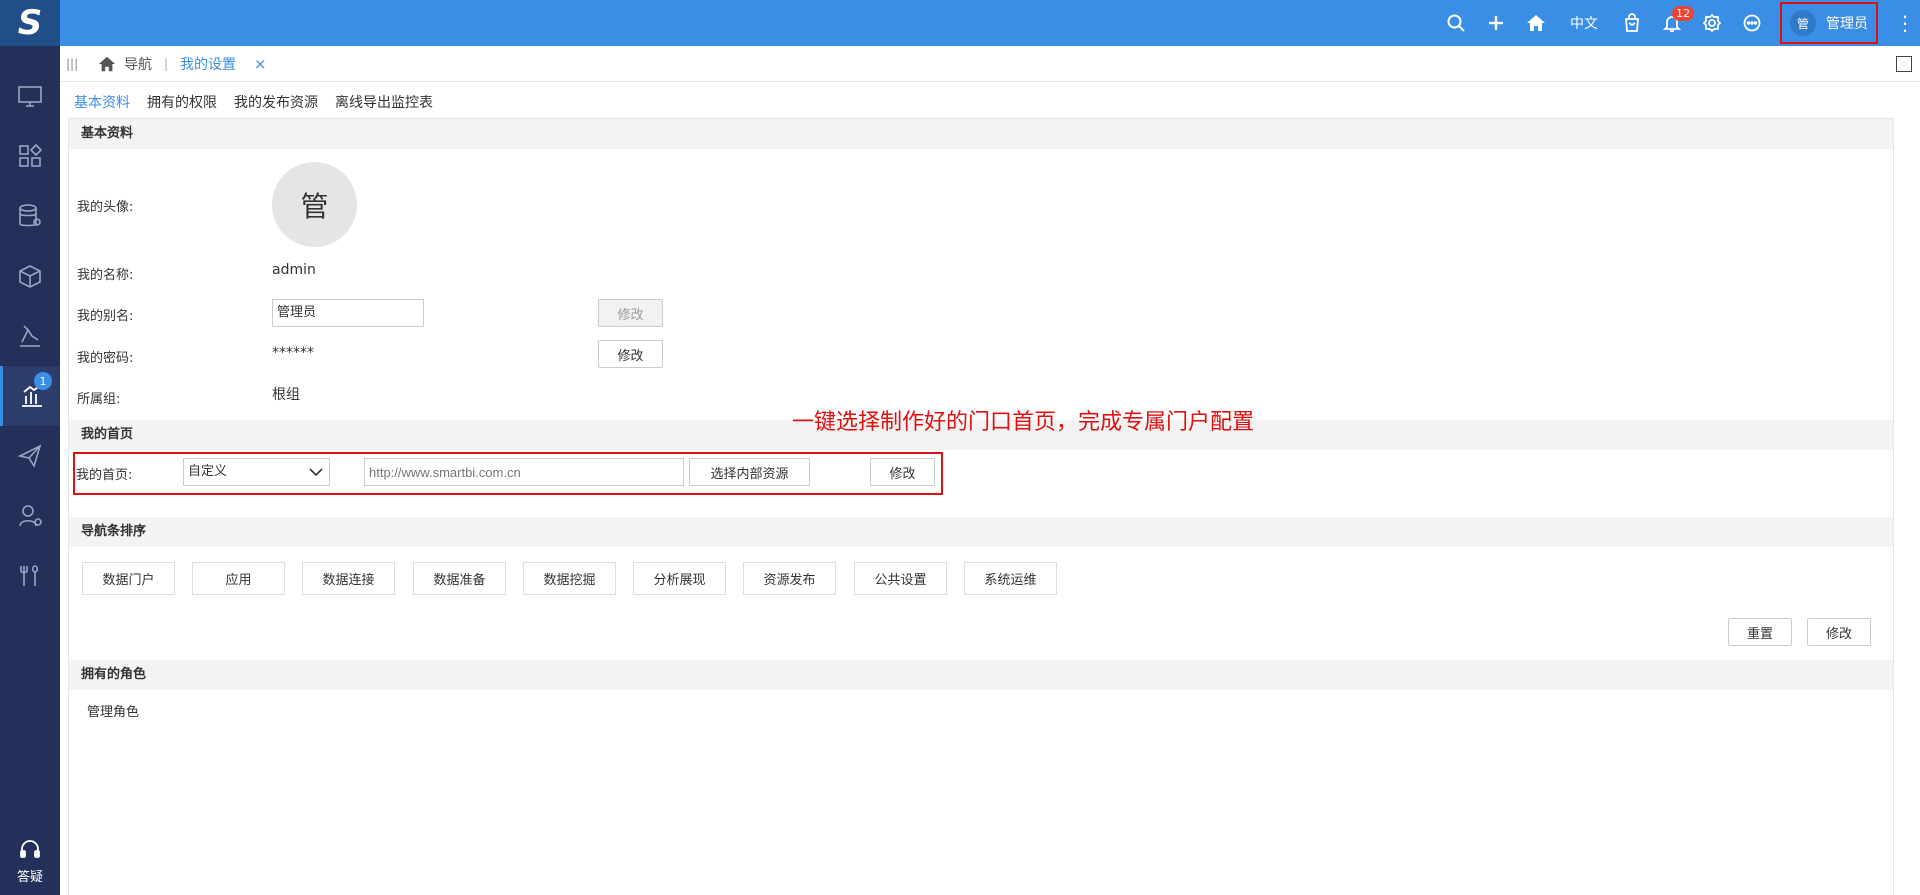  What do you see at coordinates (128, 578) in the screenshot?
I see `nav-order-item: 数据门户` at bounding box center [128, 578].